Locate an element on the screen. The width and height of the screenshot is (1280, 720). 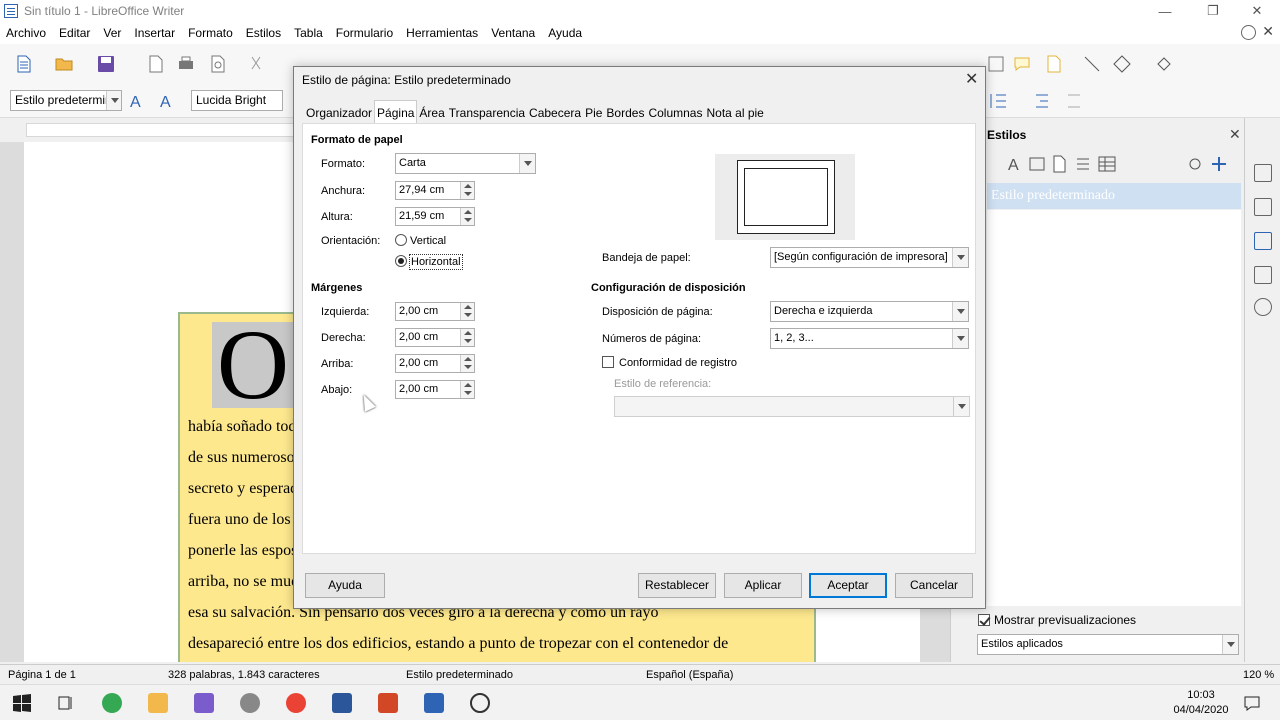
close-window-button: ✕ is located at coordinates (1257, 11).